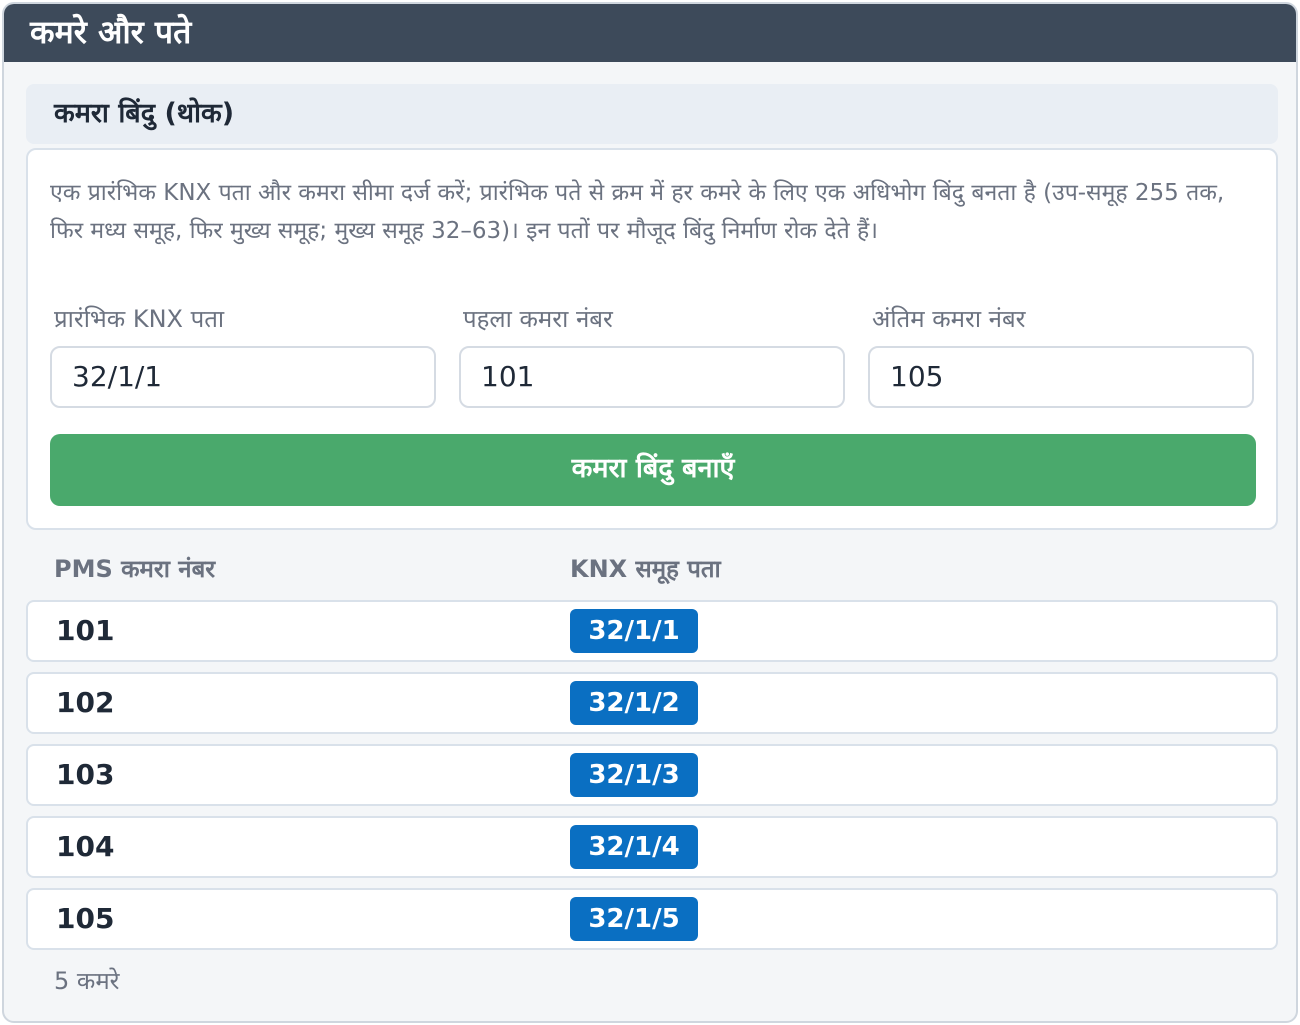 This screenshot has height=1025, width=1300. I want to click on knx-address-badge: 32/1/5, so click(634, 919).